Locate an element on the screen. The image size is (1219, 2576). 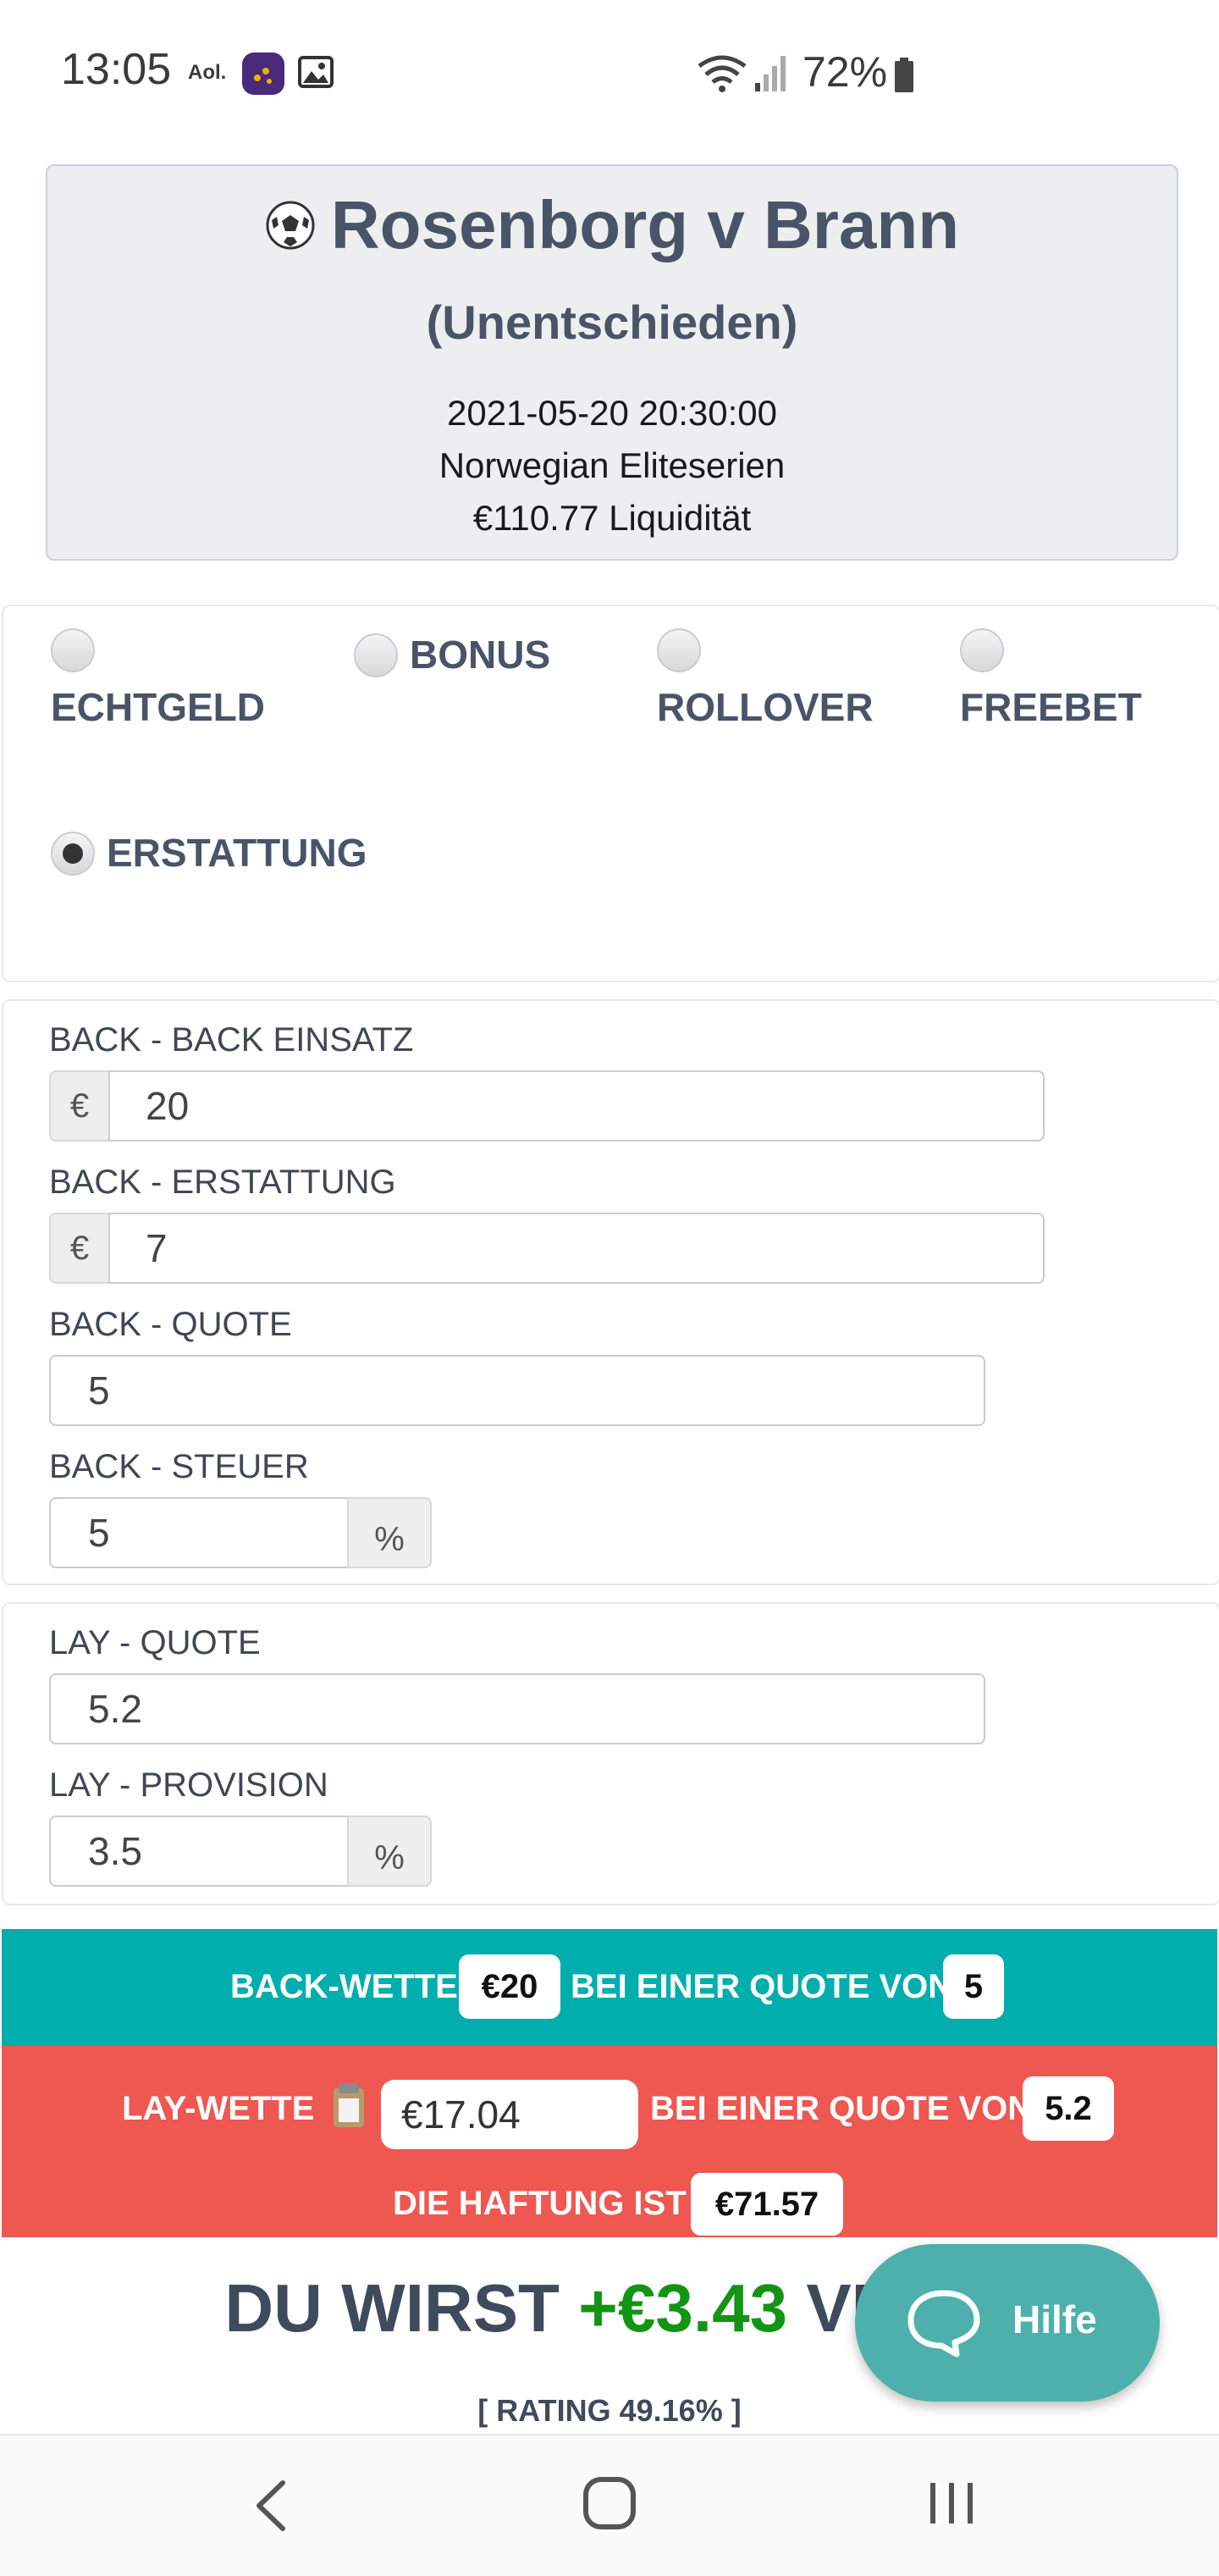
back-odds-input: 5 is located at coordinates (517, 1391).